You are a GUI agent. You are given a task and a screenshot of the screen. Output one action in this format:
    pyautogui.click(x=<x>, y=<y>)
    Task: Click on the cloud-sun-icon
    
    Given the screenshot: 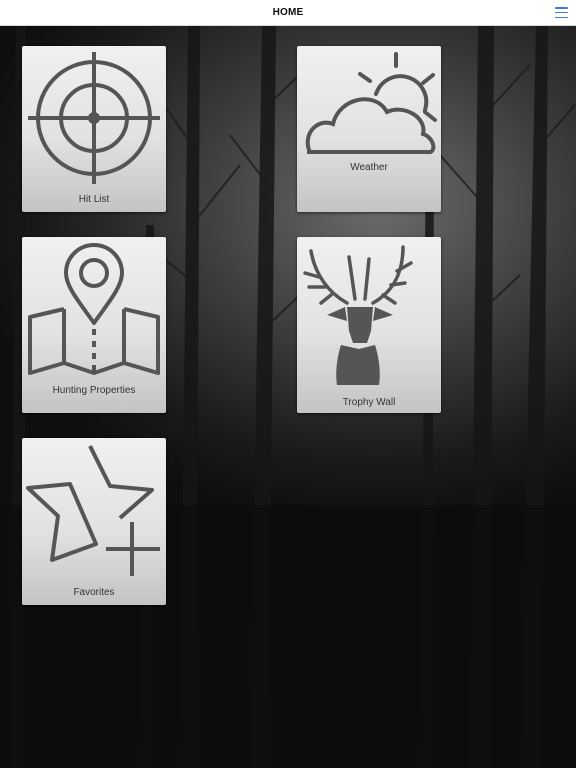 What is the action you would take?
    pyautogui.click(x=371, y=103)
    